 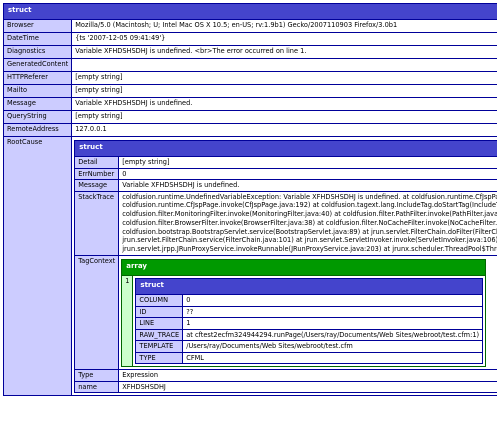 What do you see at coordinates (250, 11) in the screenshot?
I see `struct-header: struct` at bounding box center [250, 11].